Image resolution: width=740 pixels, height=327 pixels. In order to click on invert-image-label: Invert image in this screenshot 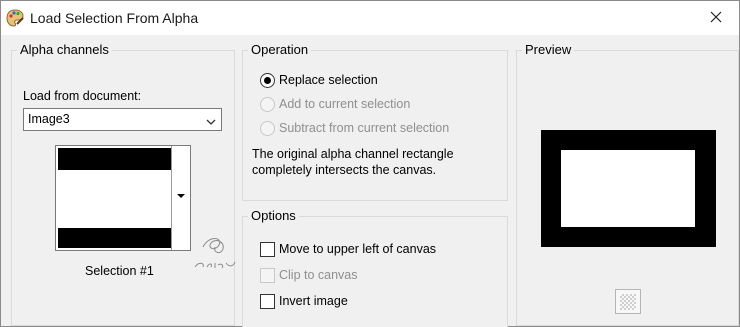, I will do `click(313, 301)`.